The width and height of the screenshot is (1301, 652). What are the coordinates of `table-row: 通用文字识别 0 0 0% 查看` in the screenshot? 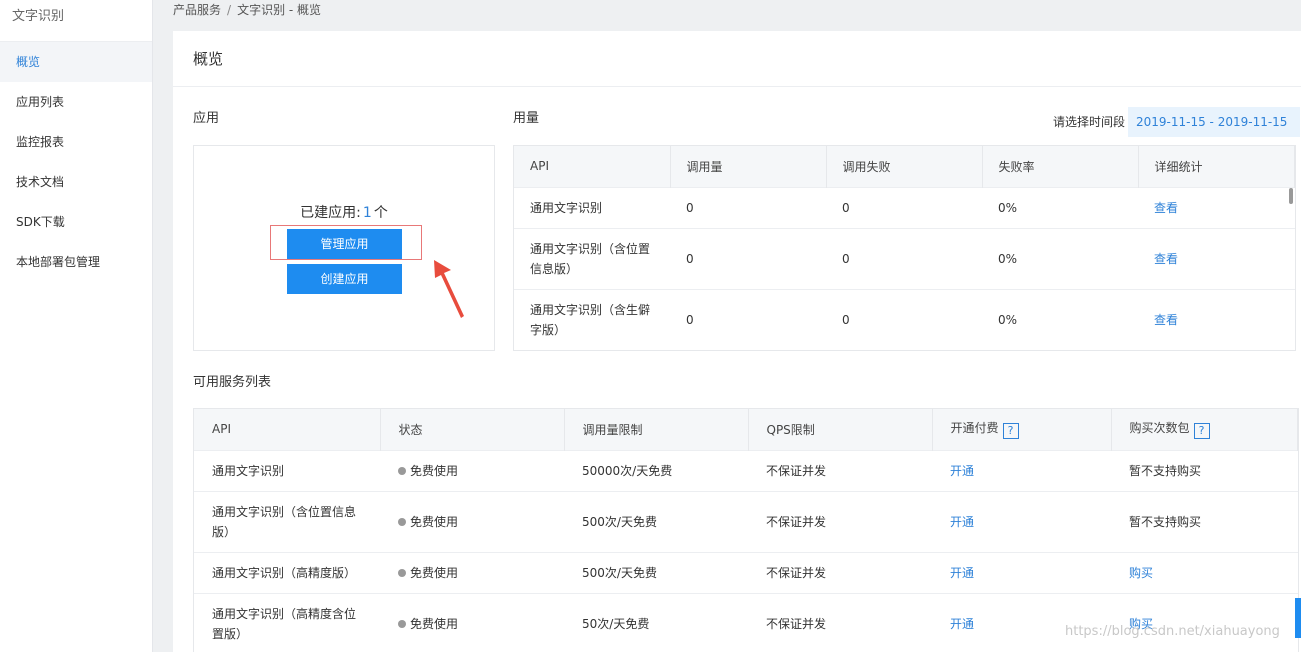 It's located at (904, 207).